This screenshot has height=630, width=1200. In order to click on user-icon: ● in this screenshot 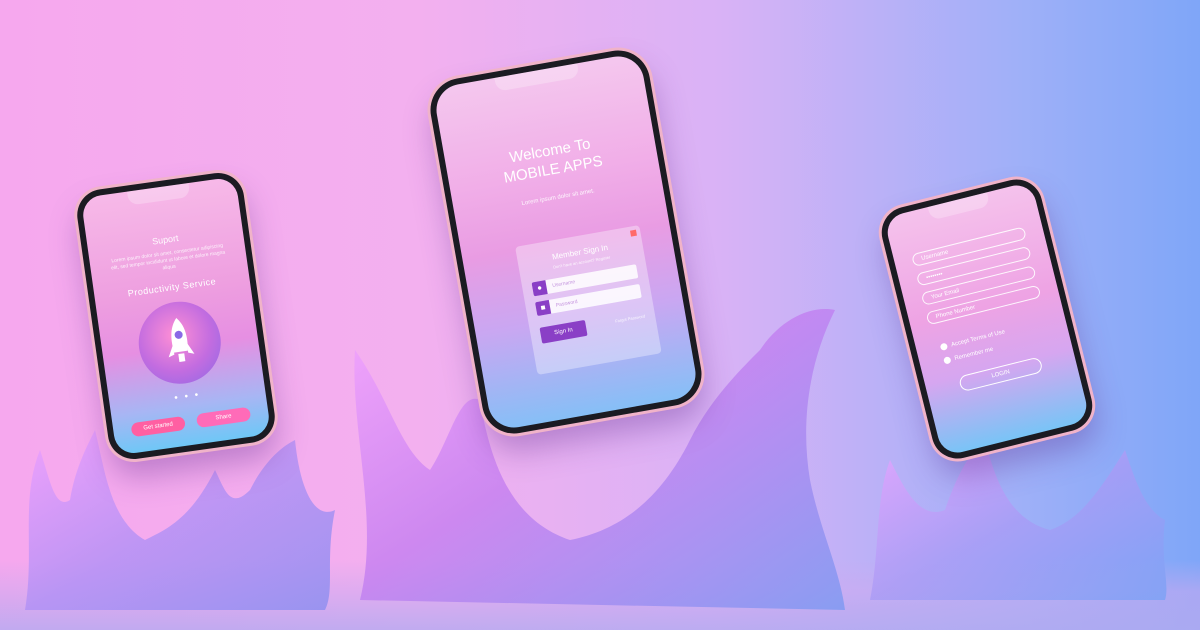, I will do `click(539, 288)`.